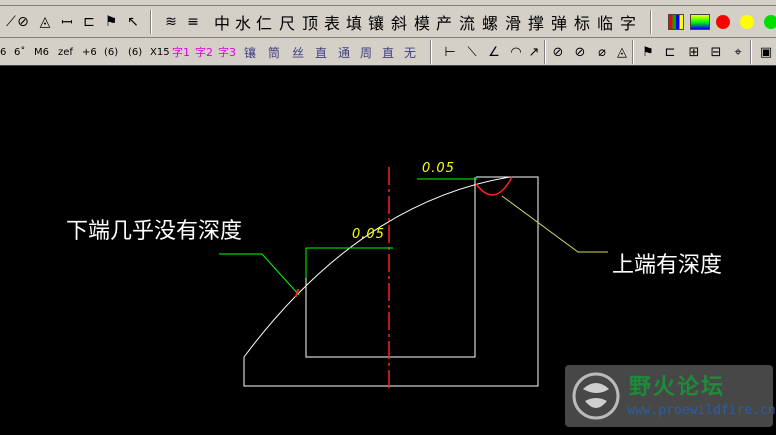 This screenshot has height=435, width=776. What do you see at coordinates (472, 52) in the screenshot?
I see `slant-dimension-icon: ⟍` at bounding box center [472, 52].